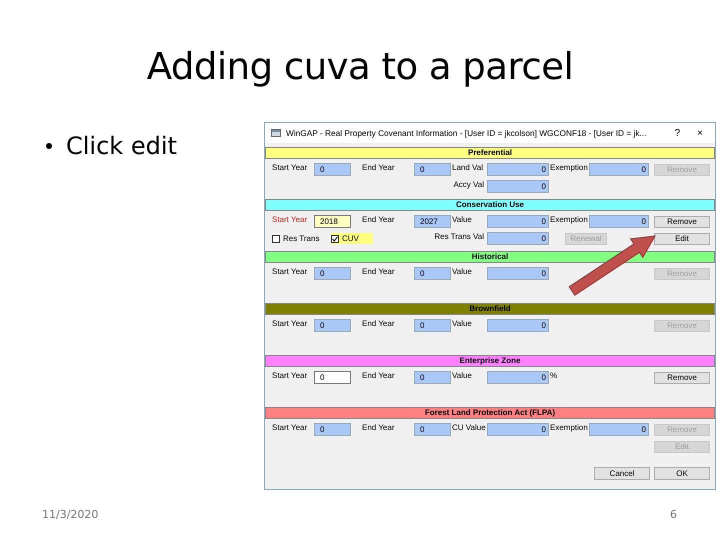 This screenshot has width=720, height=540. Describe the element at coordinates (332, 221) in the screenshot. I see `input-field: 2018` at that location.